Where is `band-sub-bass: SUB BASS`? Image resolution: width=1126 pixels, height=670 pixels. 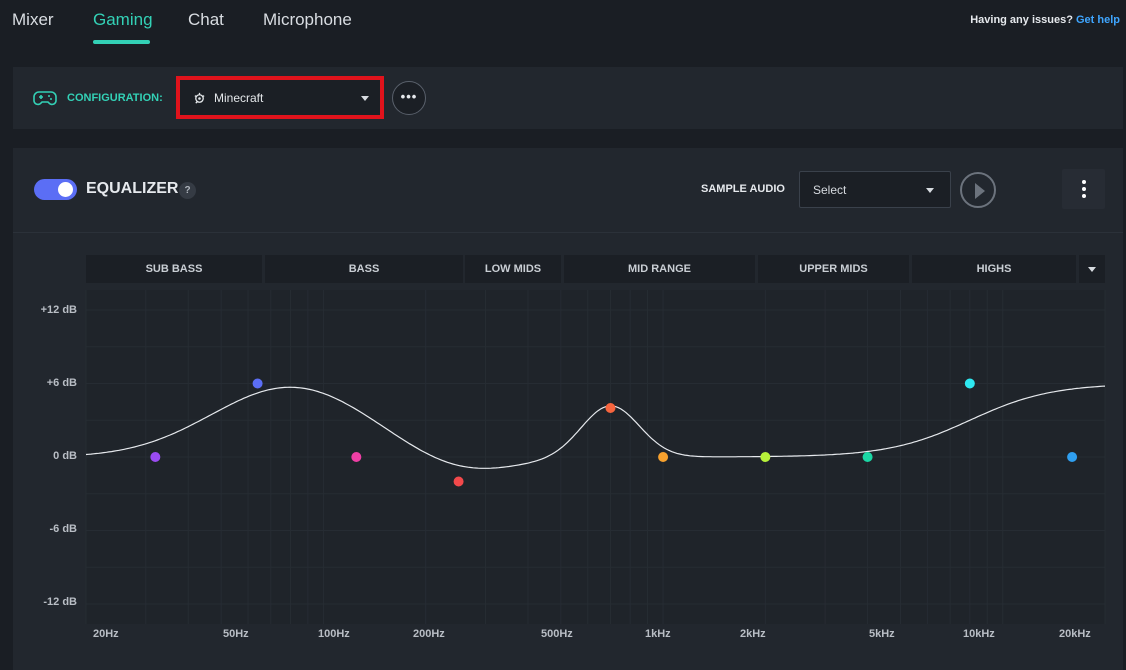 band-sub-bass: SUB BASS is located at coordinates (174, 269).